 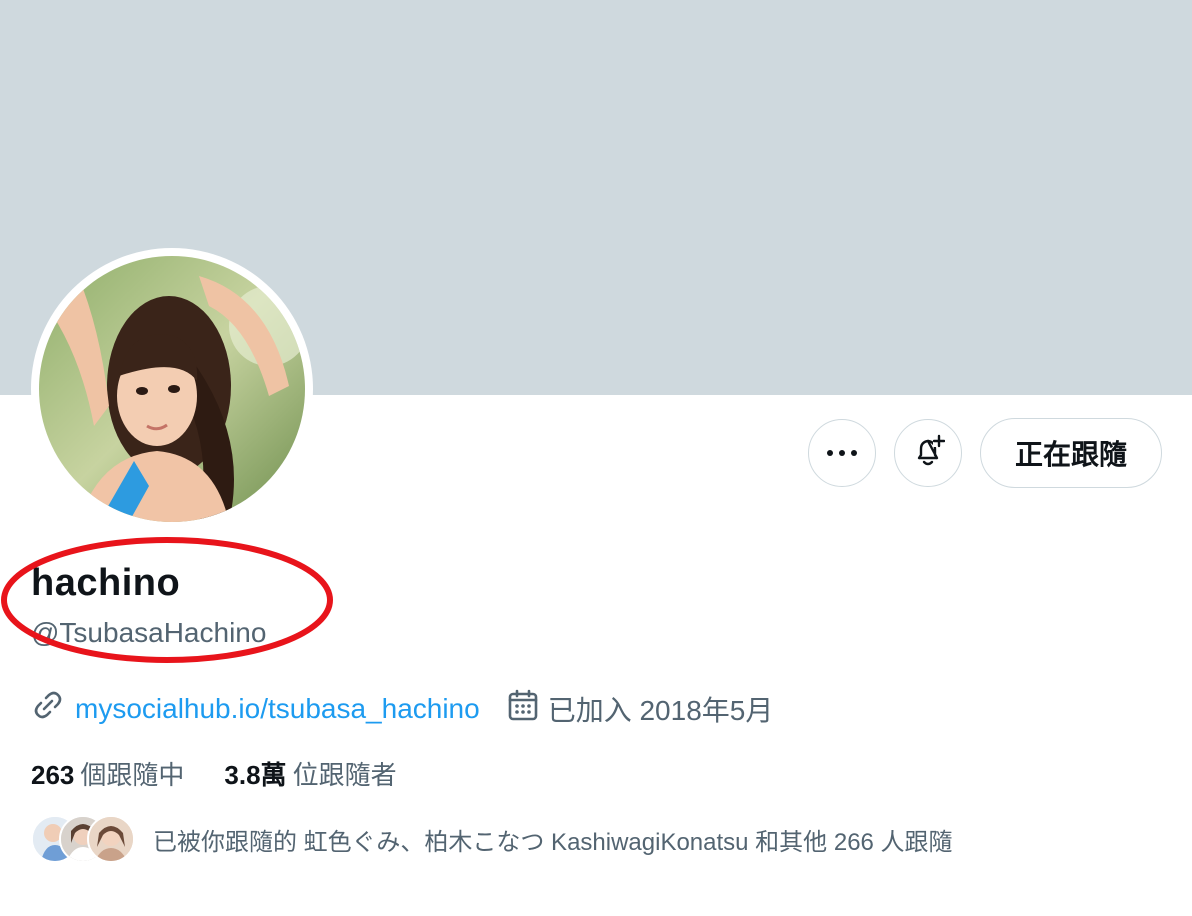 I want to click on user-handle: @TsubasaHachino, so click(x=149, y=632).